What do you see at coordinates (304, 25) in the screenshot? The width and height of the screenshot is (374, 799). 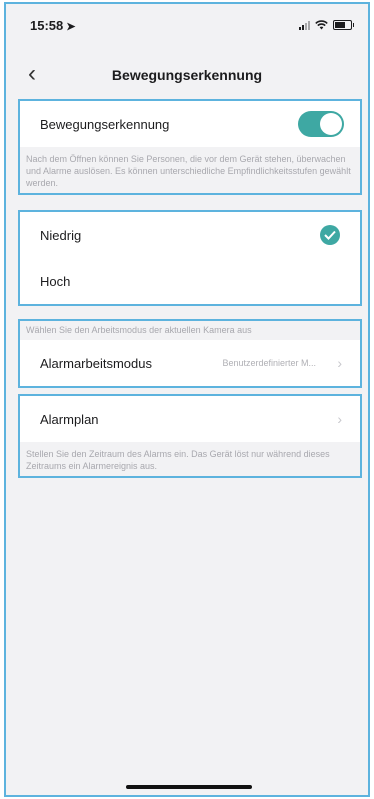 I see `cellular-signal-icon` at bounding box center [304, 25].